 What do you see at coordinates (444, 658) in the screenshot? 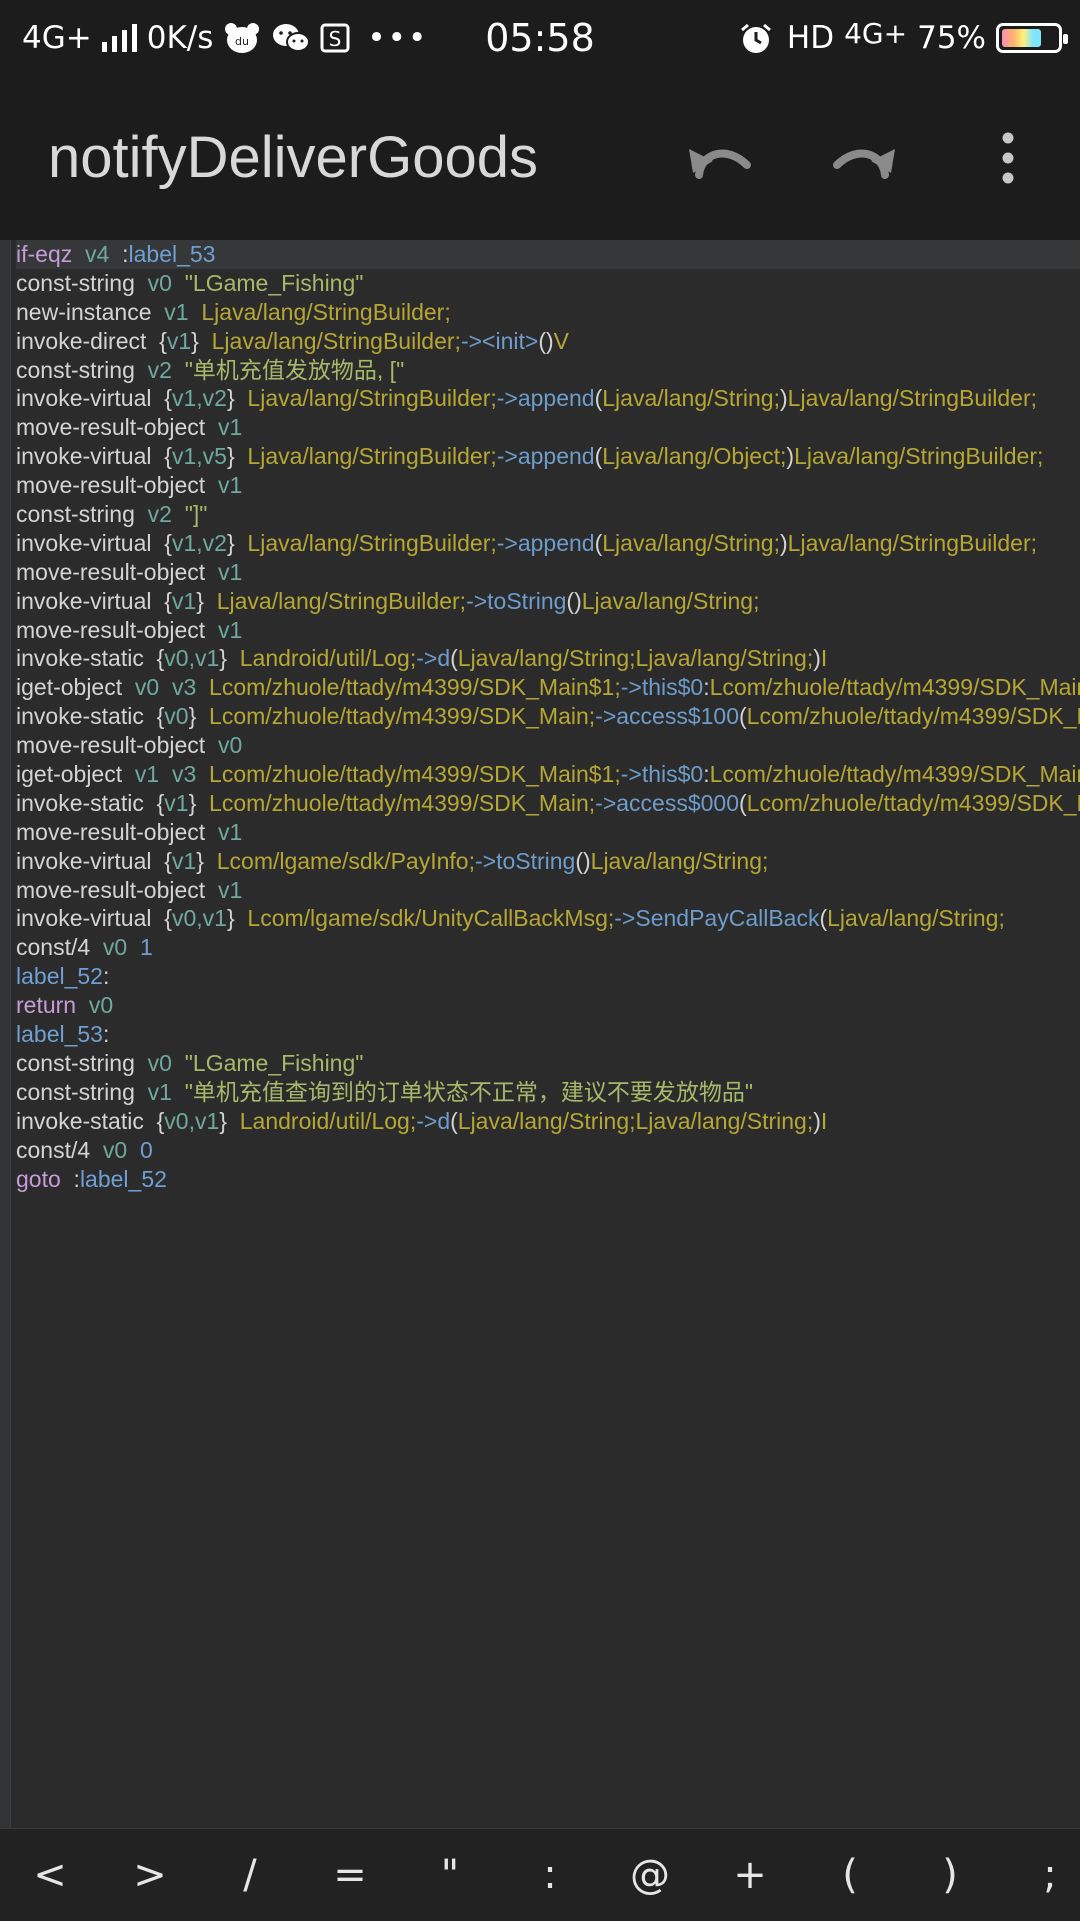
I see `code-token: d` at bounding box center [444, 658].